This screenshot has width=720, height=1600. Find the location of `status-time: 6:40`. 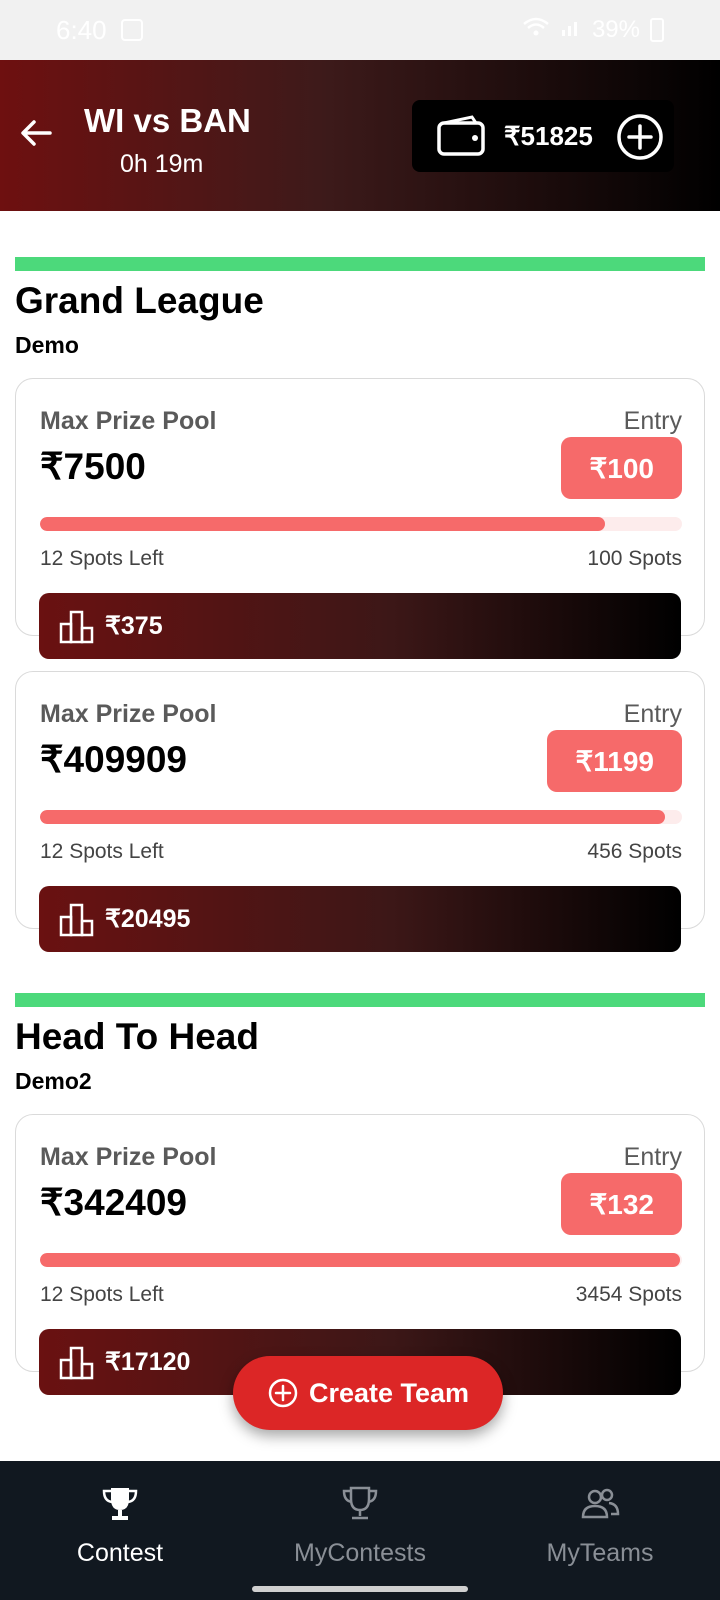

status-time: 6:40 is located at coordinates (81, 29).